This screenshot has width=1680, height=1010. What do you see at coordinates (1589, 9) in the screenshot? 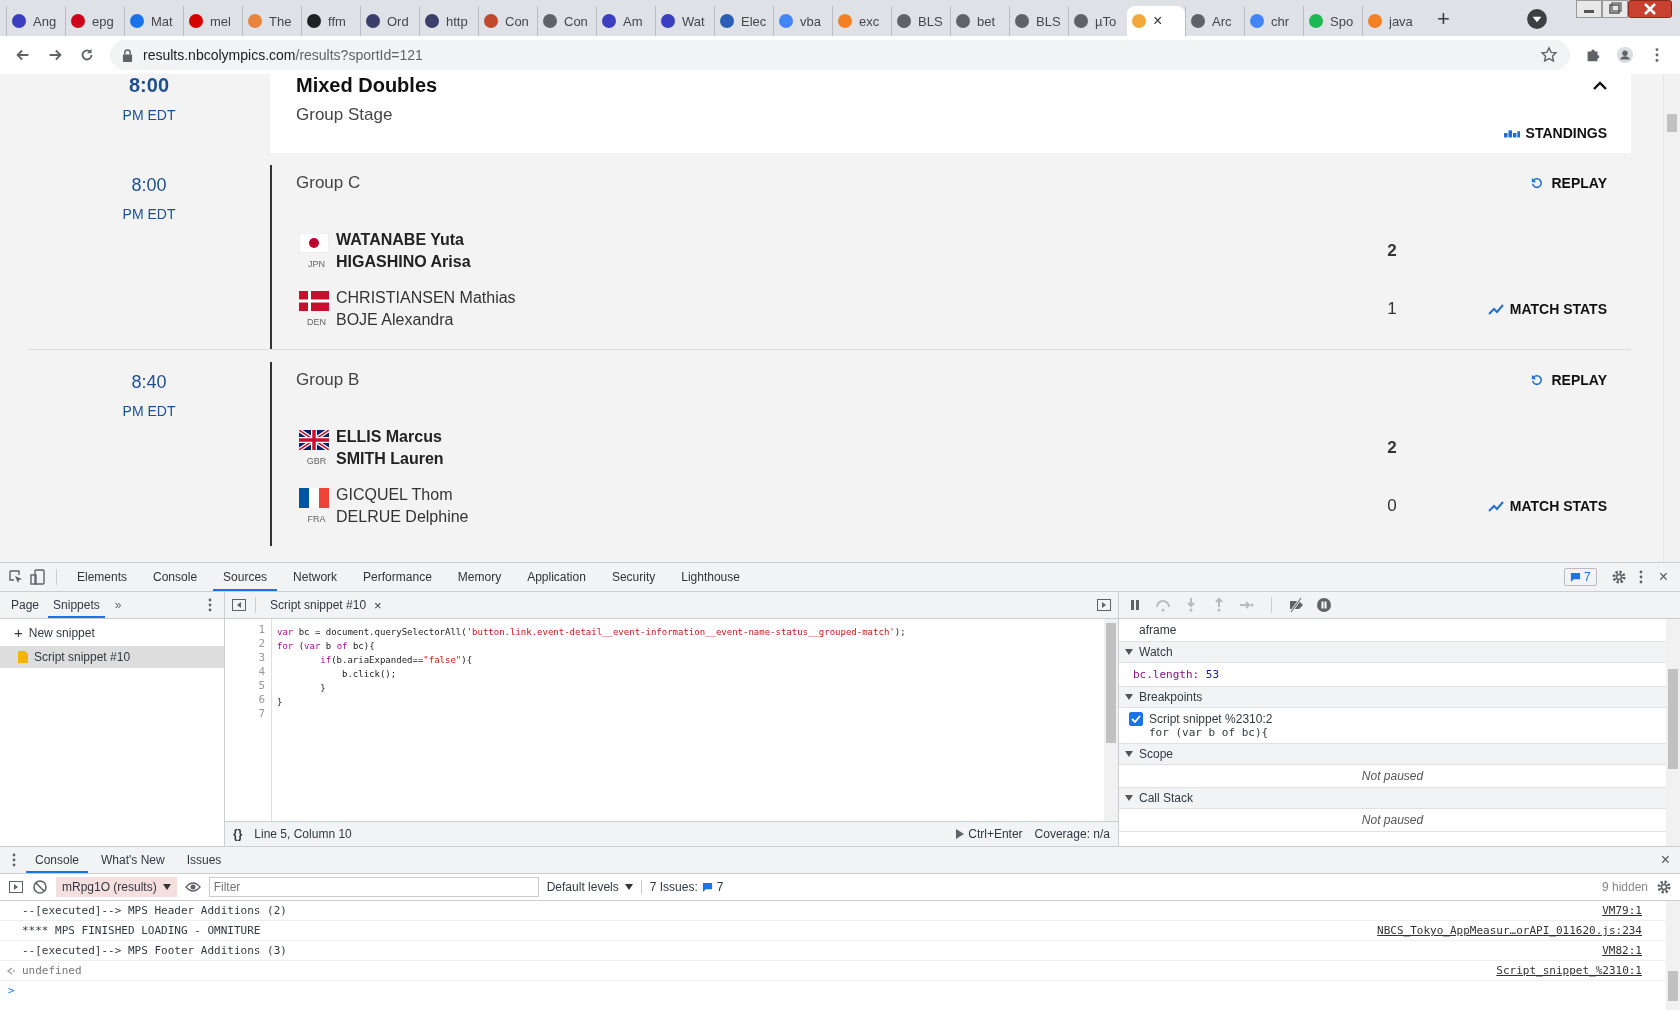
I see `minimize-icon` at bounding box center [1589, 9].